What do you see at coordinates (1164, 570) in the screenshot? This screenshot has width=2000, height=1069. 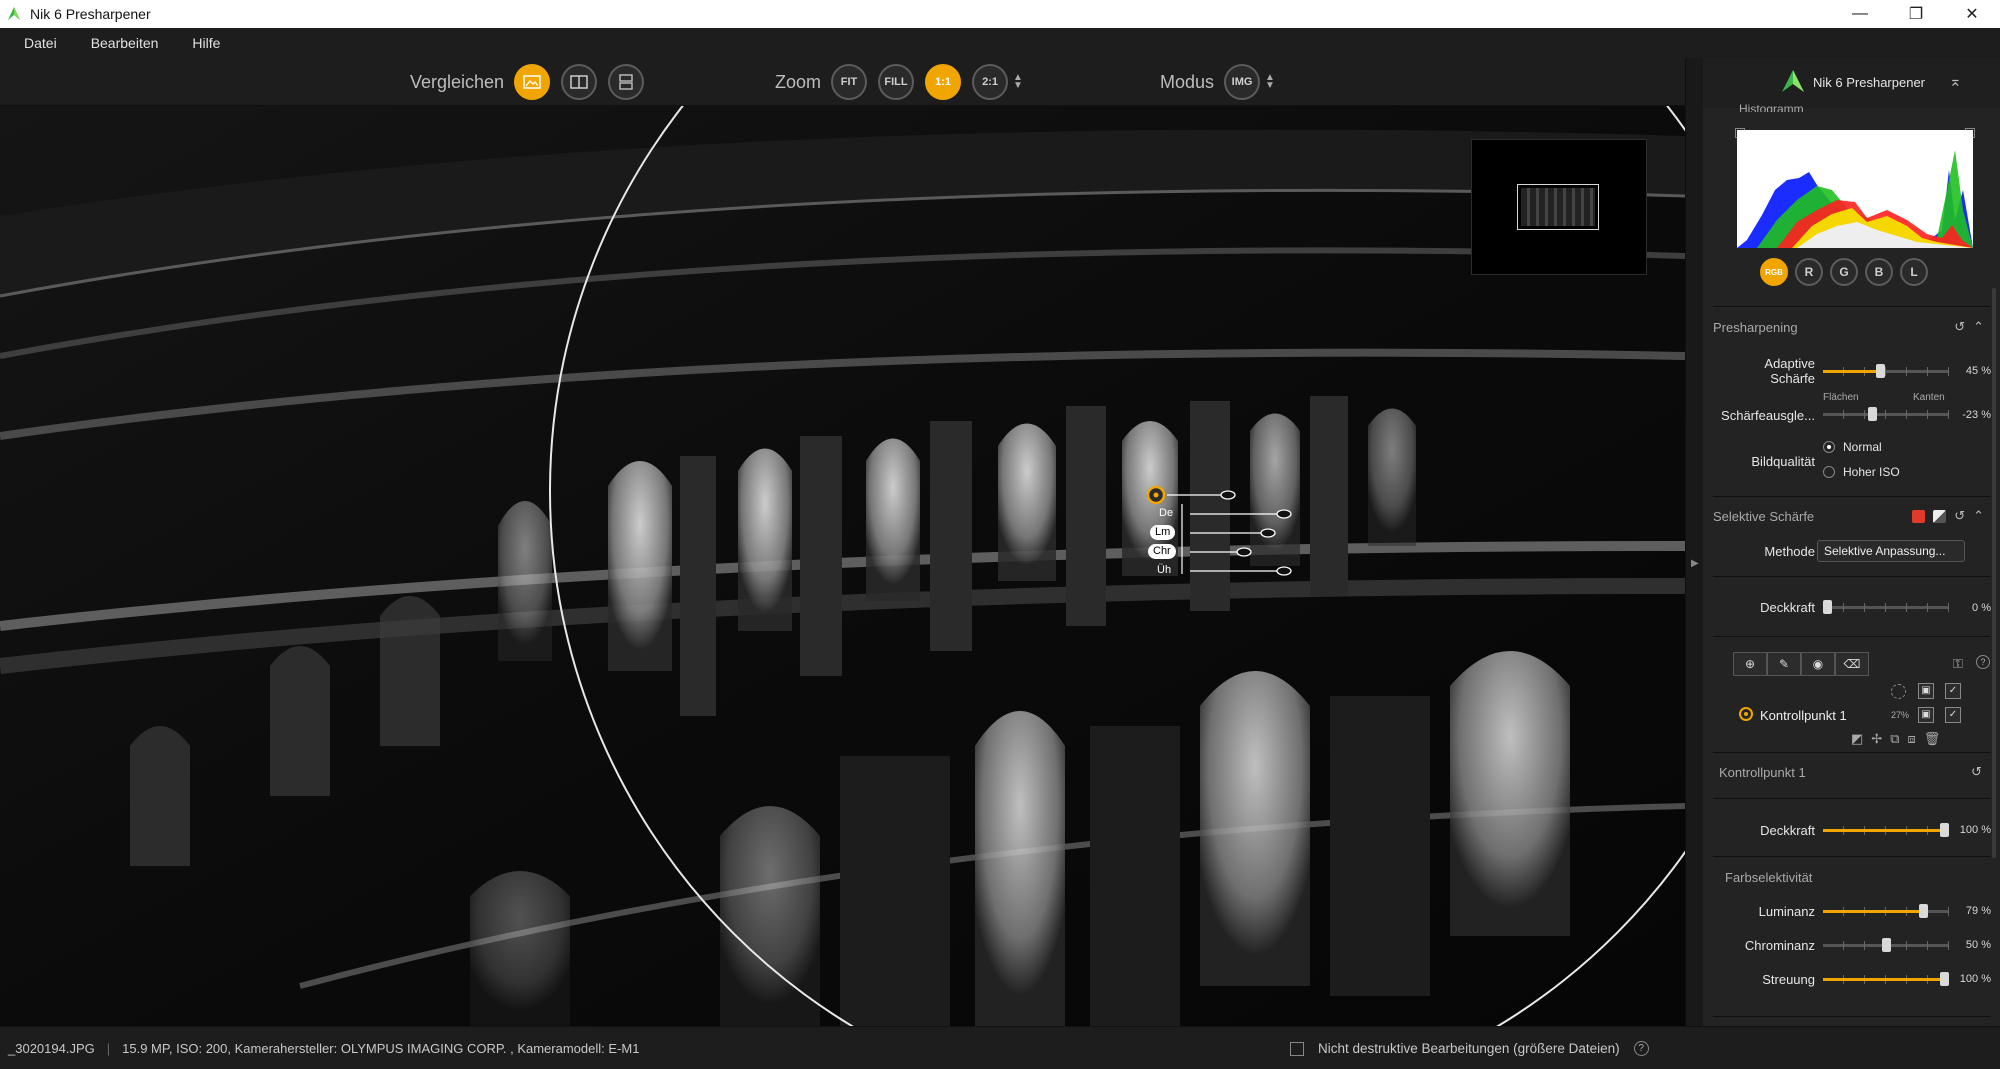 I see `cp-spread-label: Üh` at bounding box center [1164, 570].